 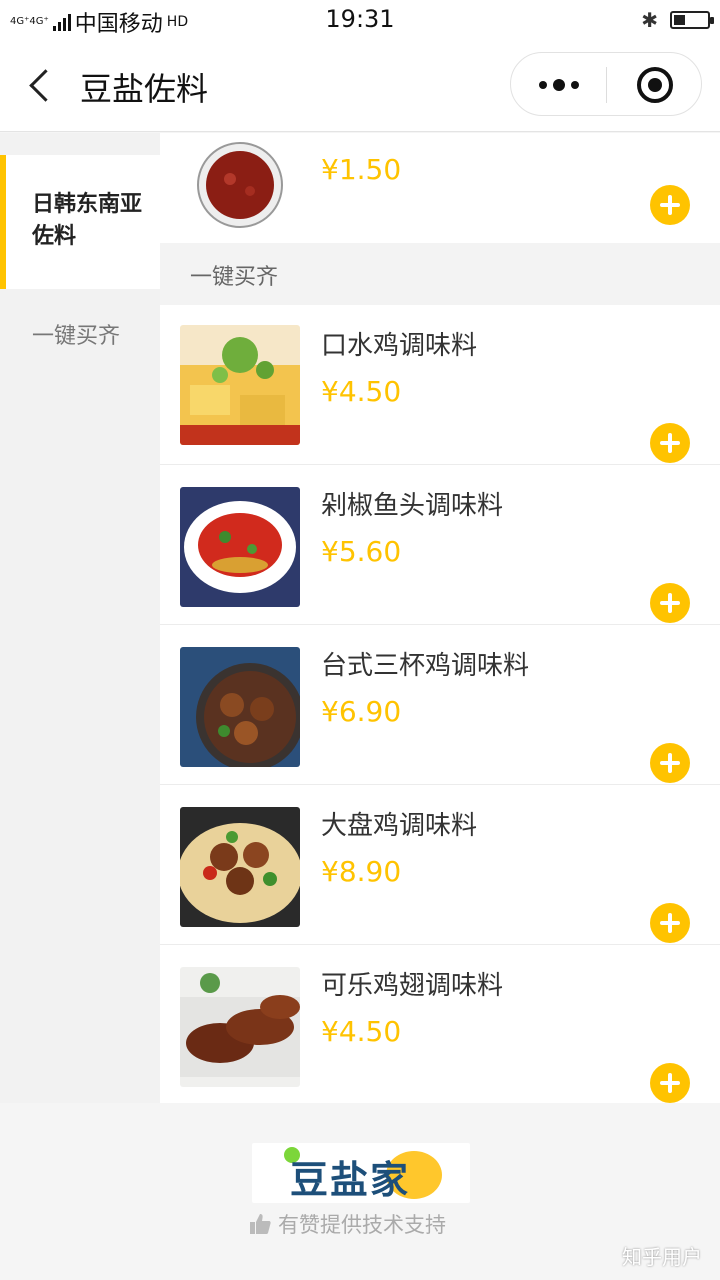 What do you see at coordinates (399, 346) in the screenshot?
I see `product-name: 口水鸡调味料` at bounding box center [399, 346].